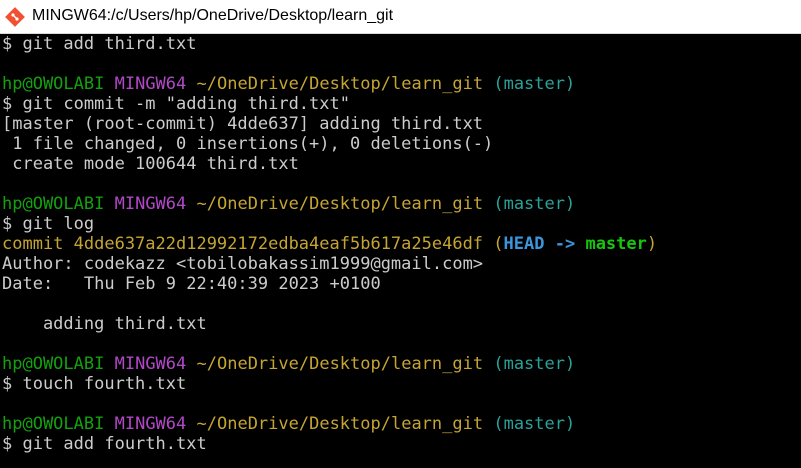  I want to click on ref-close: ), so click(652, 244).